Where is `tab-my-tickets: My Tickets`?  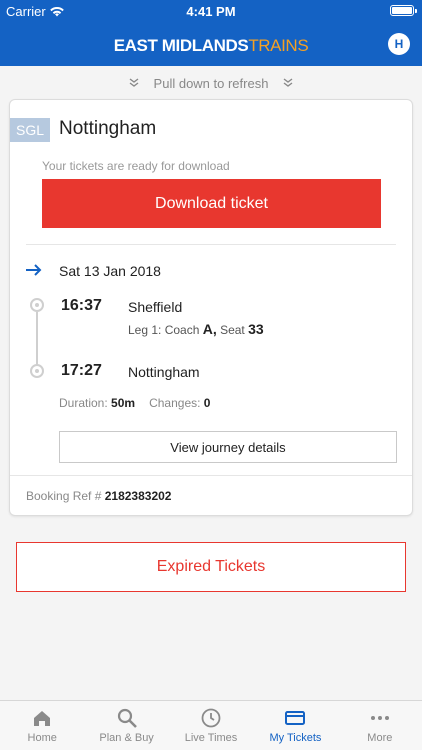 tab-my-tickets: My Tickets is located at coordinates (295, 725).